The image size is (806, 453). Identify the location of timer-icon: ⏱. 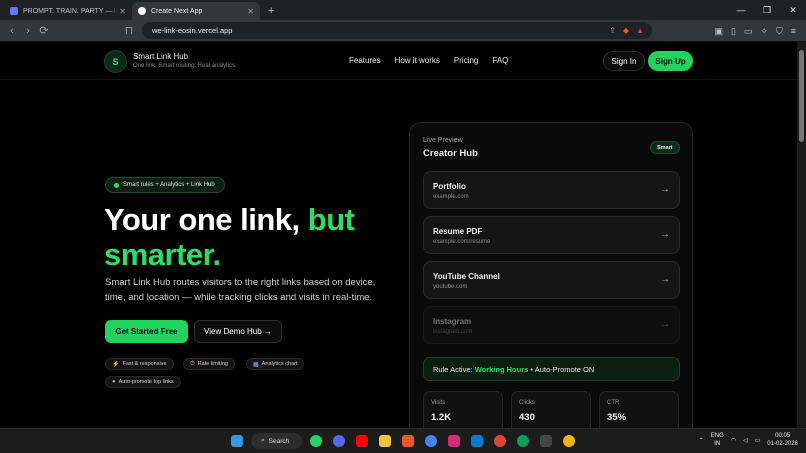
(192, 363).